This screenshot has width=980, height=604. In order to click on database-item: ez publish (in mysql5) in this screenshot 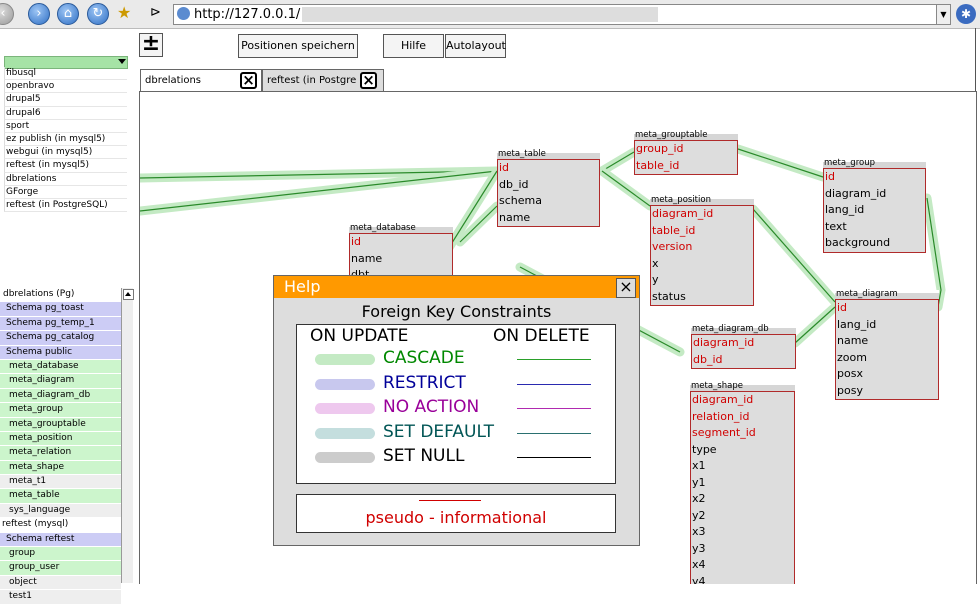, I will do `click(65, 139)`.